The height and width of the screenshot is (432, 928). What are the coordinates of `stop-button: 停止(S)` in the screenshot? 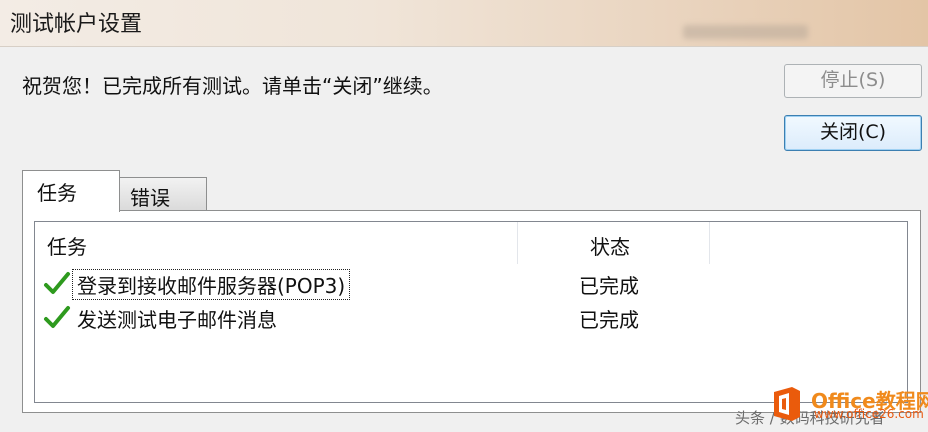 It's located at (853, 81).